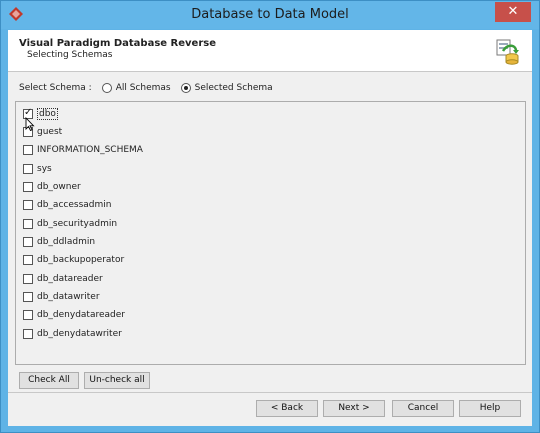 This screenshot has width=540, height=433. I want to click on title-bar: Database to Data Model ✕, so click(270, 15).